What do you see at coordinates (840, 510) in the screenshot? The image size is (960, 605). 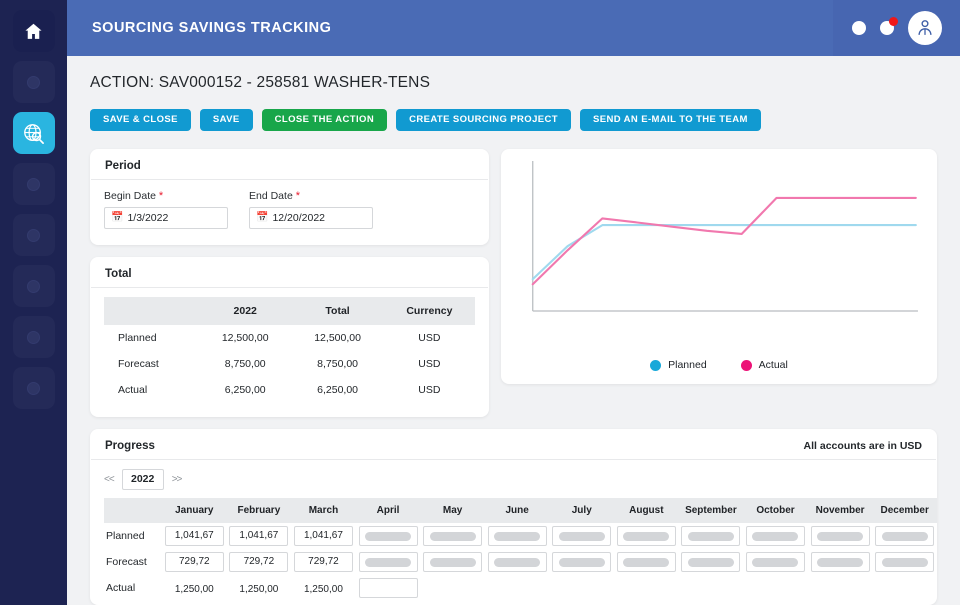 I see `months-col-november: November` at bounding box center [840, 510].